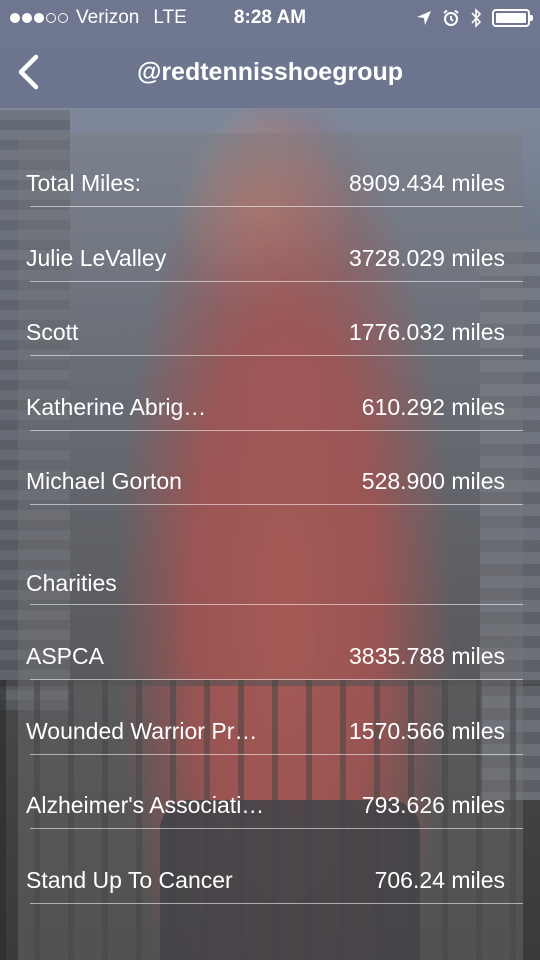  I want to click on signal-strength-icon, so click(39, 18).